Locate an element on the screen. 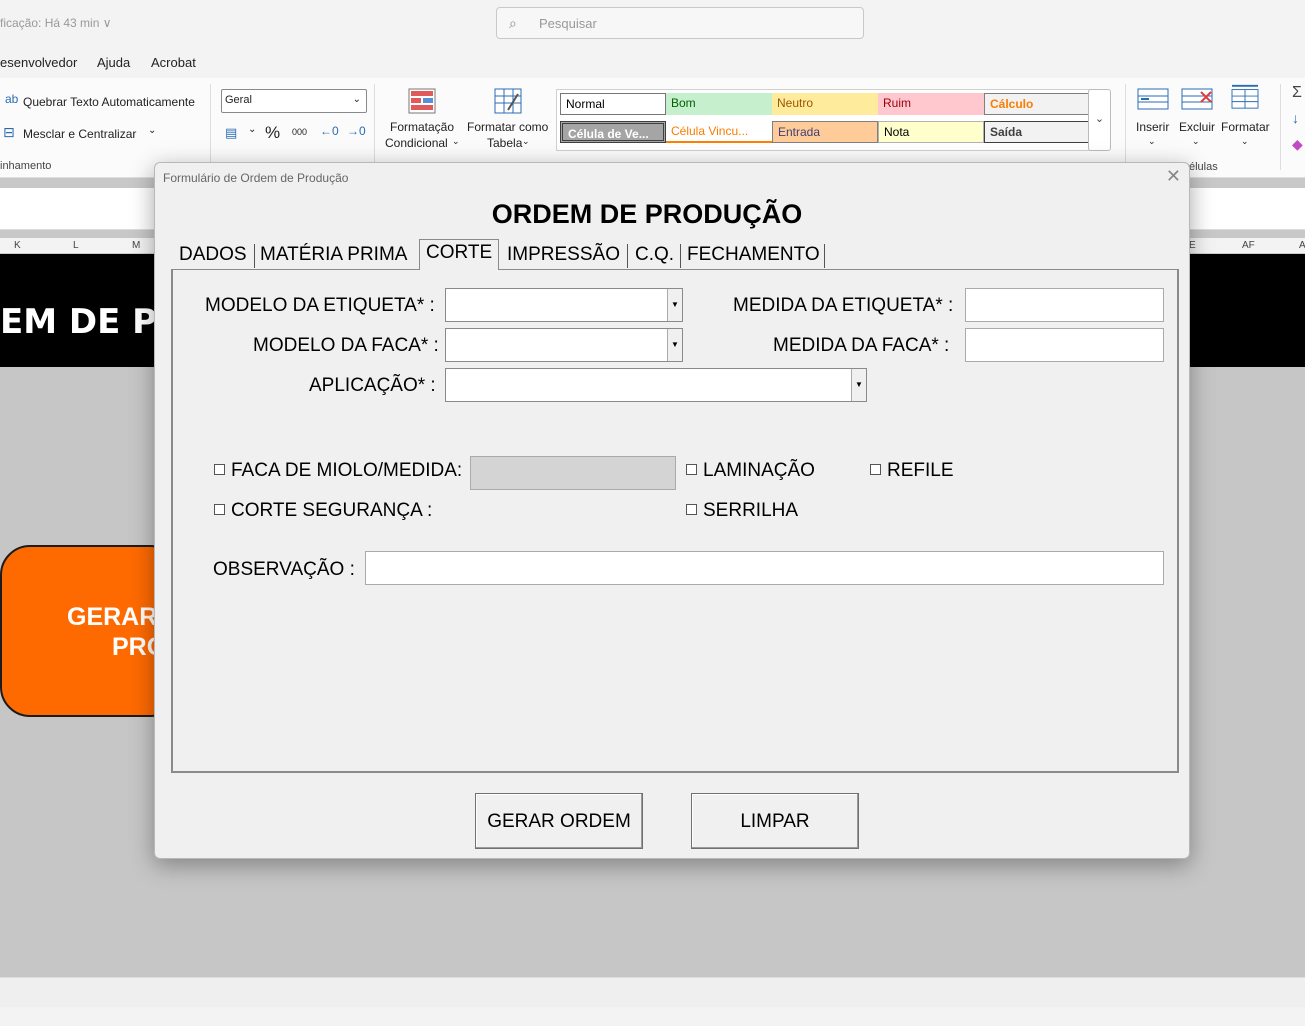 The height and width of the screenshot is (1026, 1305). modelo-faca-combo: ▼ is located at coordinates (564, 345).